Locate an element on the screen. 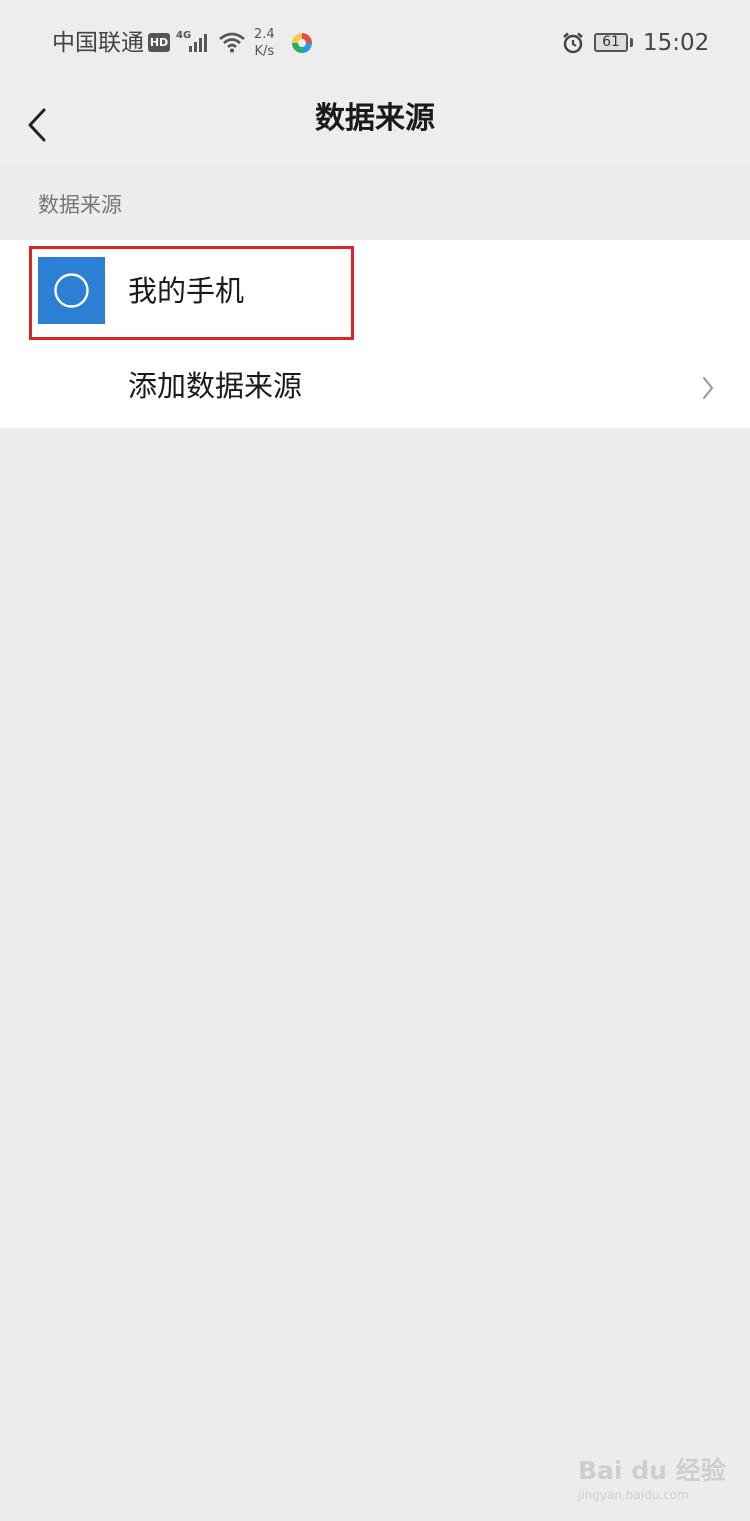 The width and height of the screenshot is (750, 1521). clock: 15:02 is located at coordinates (676, 43).